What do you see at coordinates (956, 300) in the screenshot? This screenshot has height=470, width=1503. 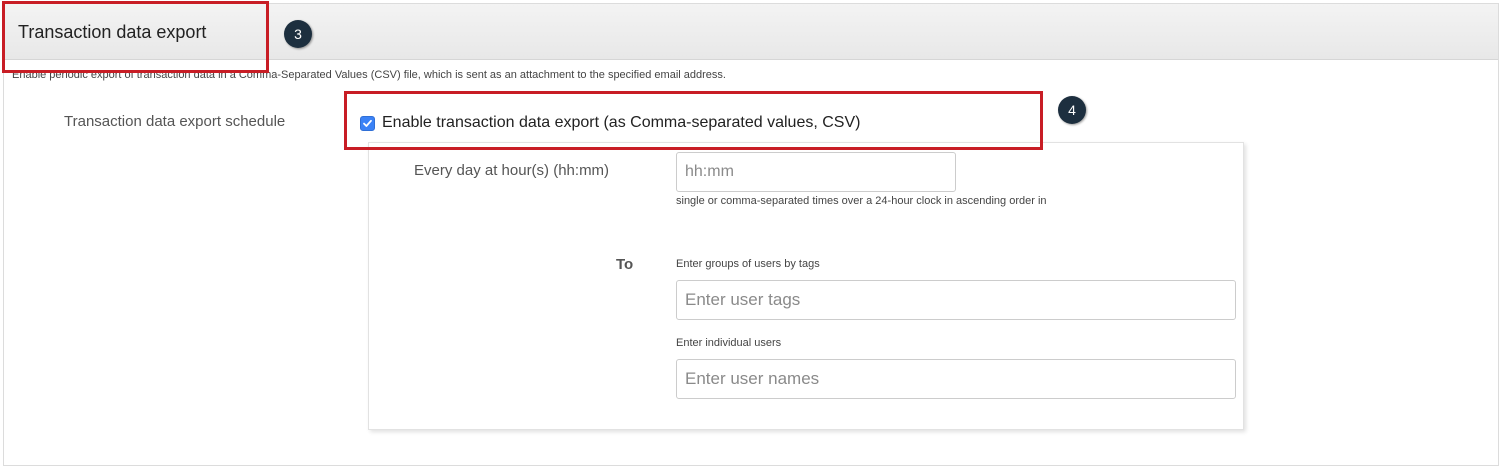 I see `user-tags-input` at bounding box center [956, 300].